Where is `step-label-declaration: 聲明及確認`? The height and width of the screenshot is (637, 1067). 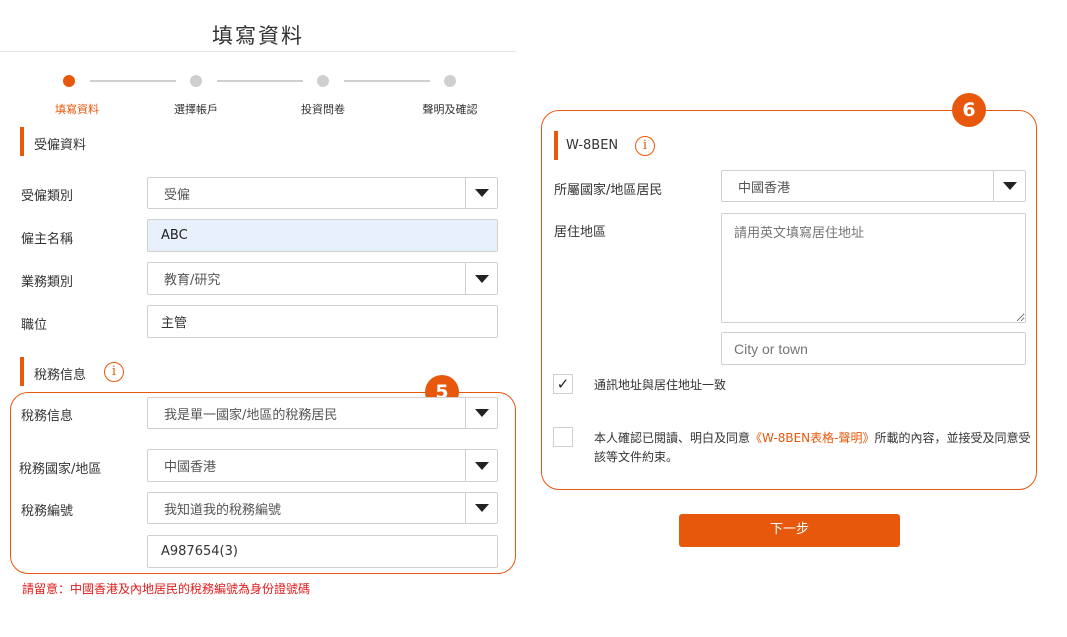
step-label-declaration: 聲明及確認 is located at coordinates (450, 109).